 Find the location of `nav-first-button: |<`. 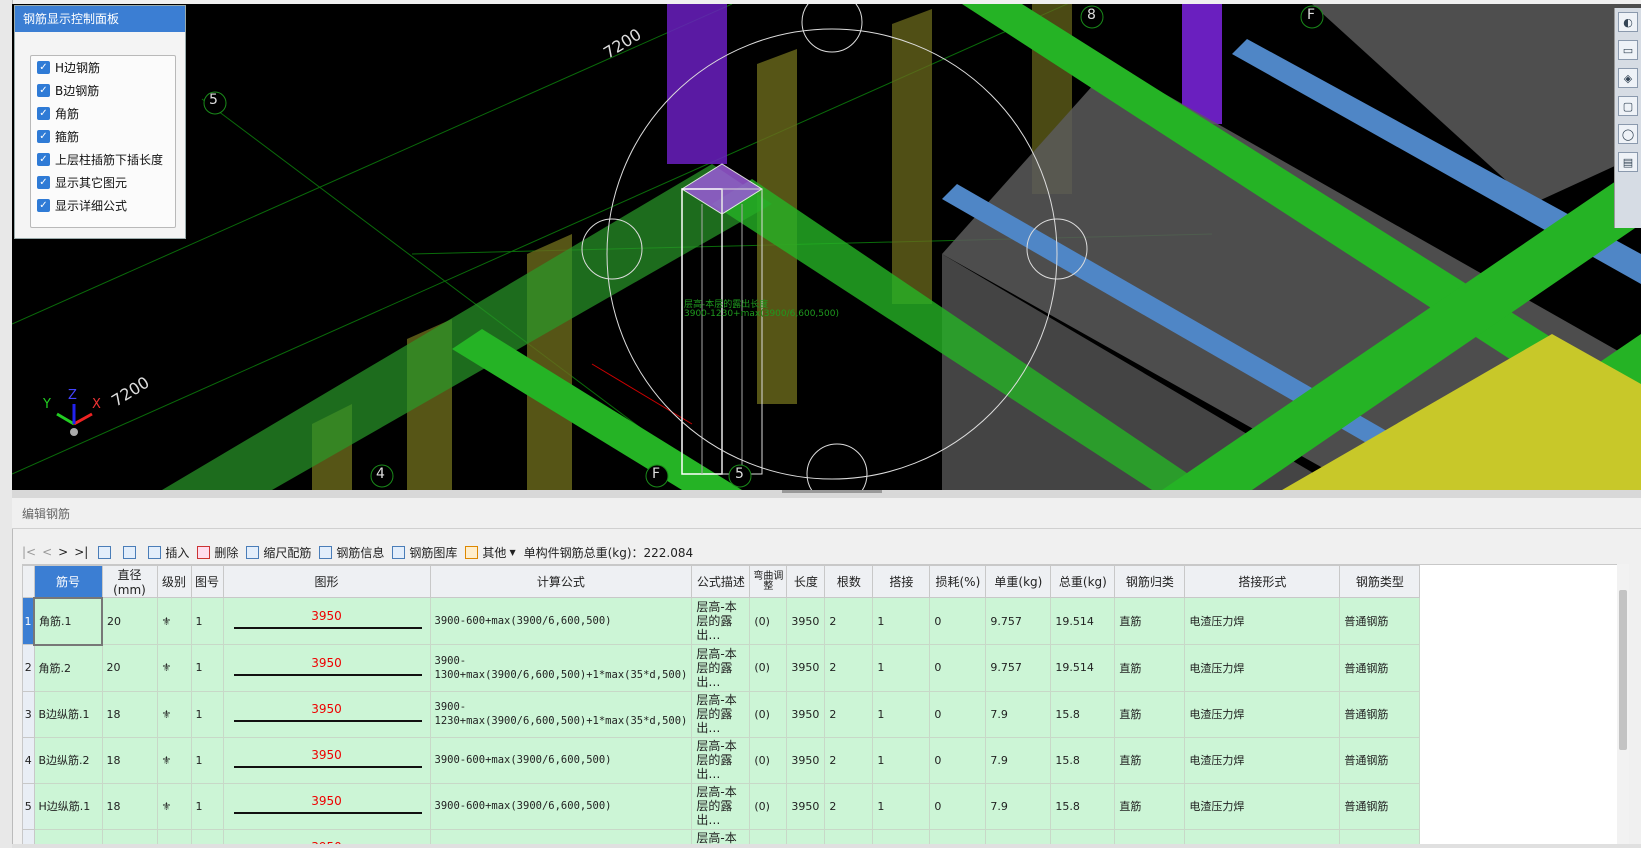

nav-first-button: |< is located at coordinates (29, 552).